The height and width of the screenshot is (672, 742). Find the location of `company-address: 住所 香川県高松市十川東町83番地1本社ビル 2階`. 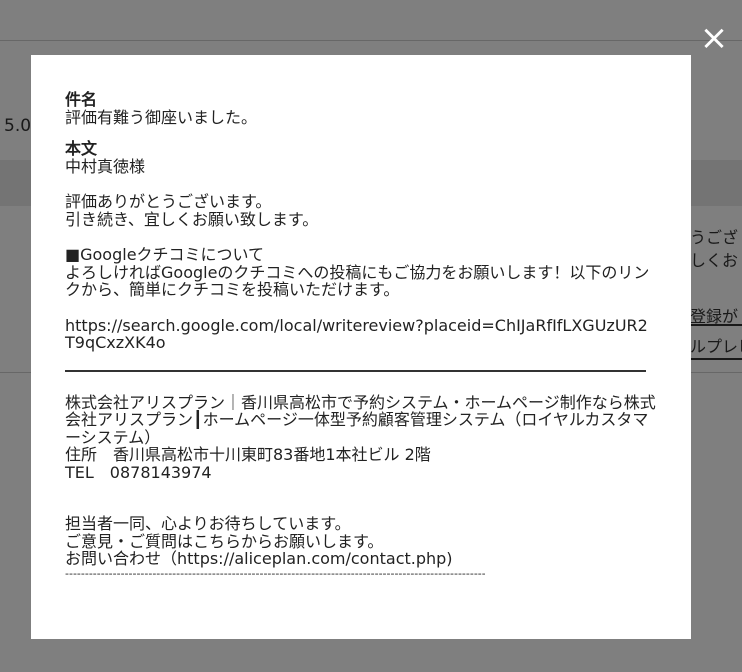

company-address: 住所 香川県高松市十川東町83番地1本社ビル 2階 is located at coordinates (248, 454).